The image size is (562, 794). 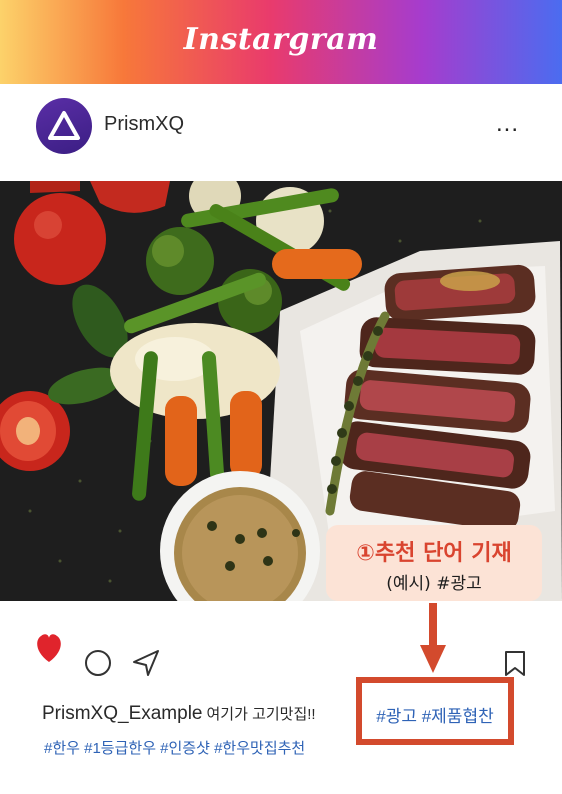 What do you see at coordinates (174, 747) in the screenshot?
I see `post-hashtags: #한우 #1등급한우 #인증샷 #한우맛집추천` at bounding box center [174, 747].